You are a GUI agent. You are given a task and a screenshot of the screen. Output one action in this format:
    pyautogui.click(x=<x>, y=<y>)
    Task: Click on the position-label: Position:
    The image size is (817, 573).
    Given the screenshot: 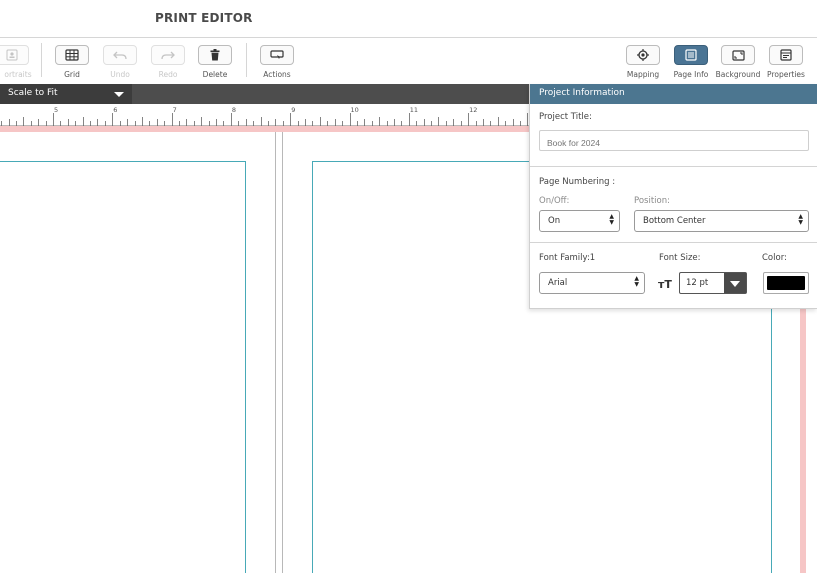 What is the action you would take?
    pyautogui.click(x=652, y=201)
    